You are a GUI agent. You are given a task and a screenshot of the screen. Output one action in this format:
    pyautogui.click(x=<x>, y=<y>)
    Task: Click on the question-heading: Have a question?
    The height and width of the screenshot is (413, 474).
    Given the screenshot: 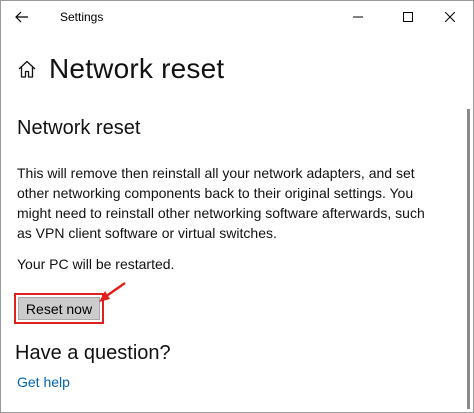 What is the action you would take?
    pyautogui.click(x=93, y=353)
    